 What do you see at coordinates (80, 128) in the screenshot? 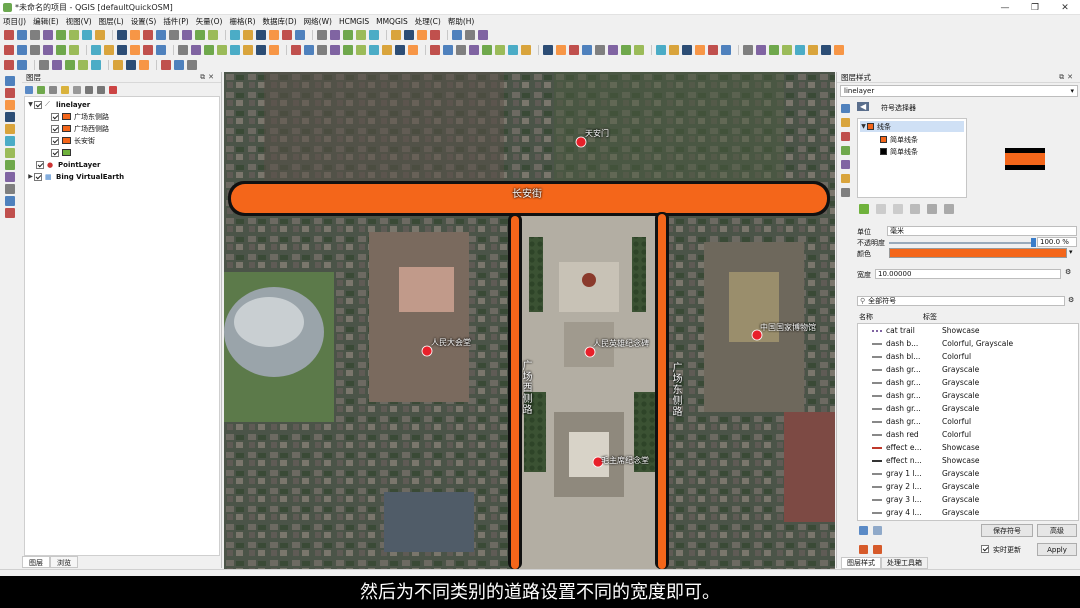
I see `legend-item-west-road: 广场西侧路` at bounding box center [80, 128].